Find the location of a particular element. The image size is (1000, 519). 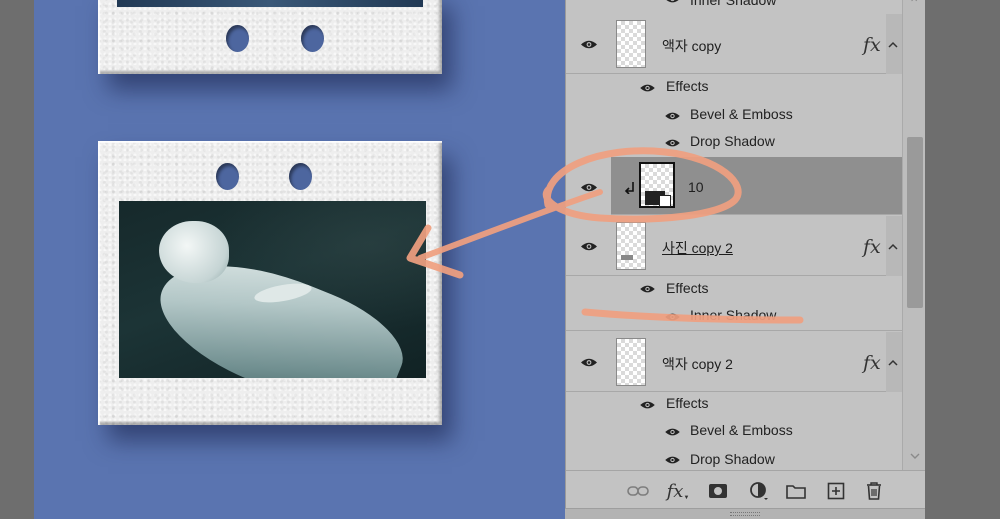

layers-footer-toolbar: fx ▼ is located at coordinates (746, 489).